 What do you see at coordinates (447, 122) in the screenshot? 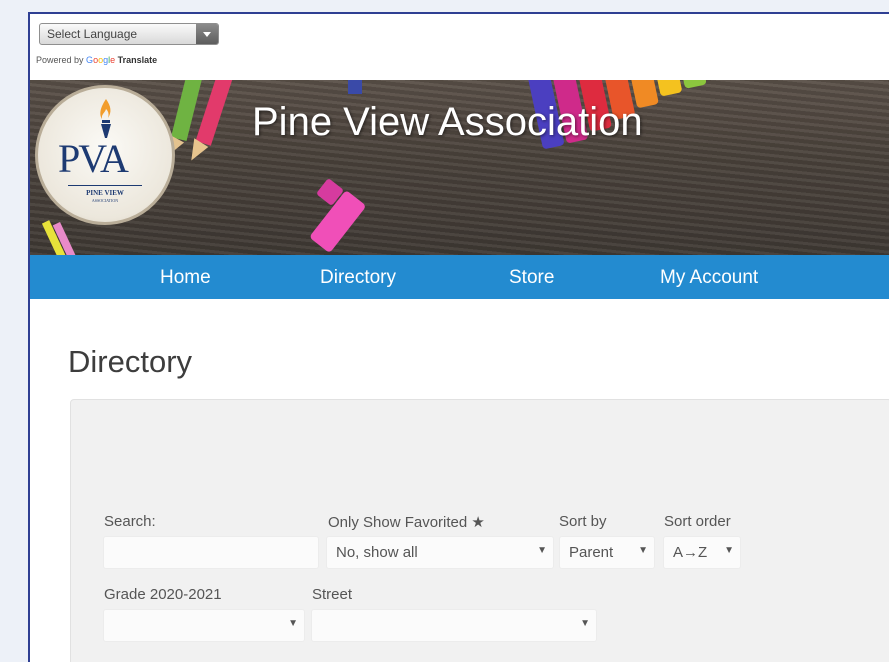
I see `site-title: Pine View Association` at bounding box center [447, 122].